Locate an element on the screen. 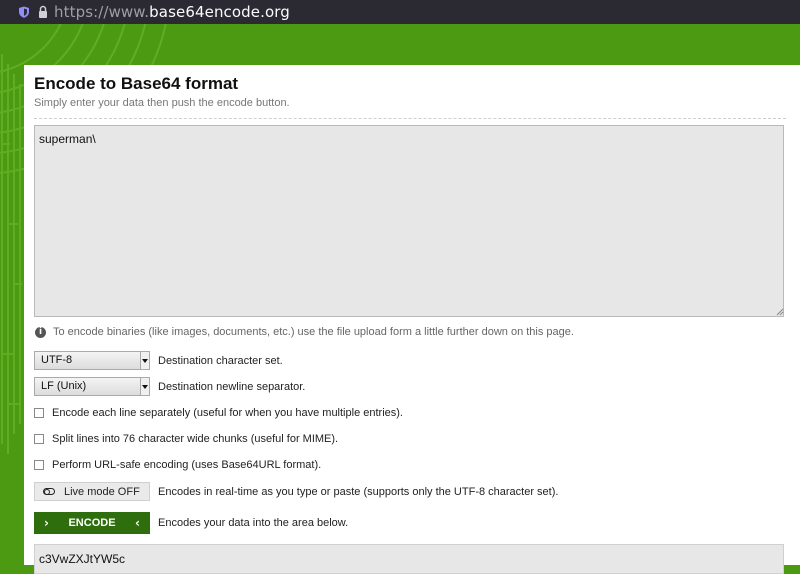 The height and width of the screenshot is (574, 800). newline-row: LF (Unix) Destination newline separator. is located at coordinates (169, 386).